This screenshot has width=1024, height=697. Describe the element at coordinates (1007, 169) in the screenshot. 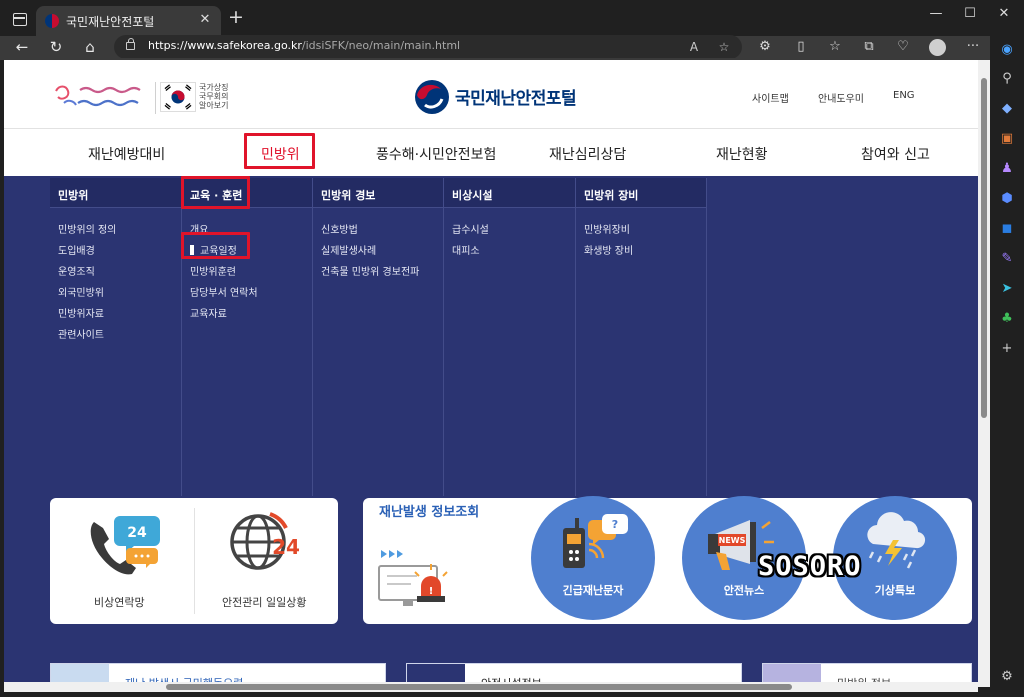

I see `people-icon: ♟` at that location.